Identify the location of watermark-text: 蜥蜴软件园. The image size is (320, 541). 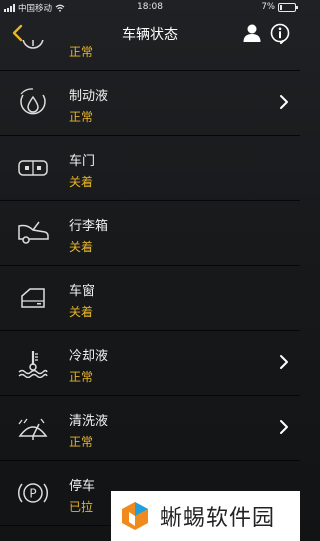
(218, 518).